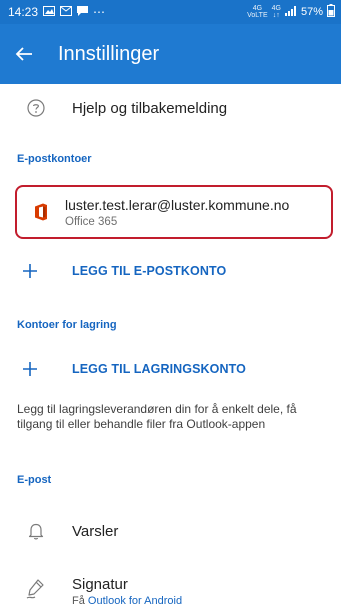  What do you see at coordinates (83, 12) in the screenshot?
I see `message-notification-icon` at bounding box center [83, 12].